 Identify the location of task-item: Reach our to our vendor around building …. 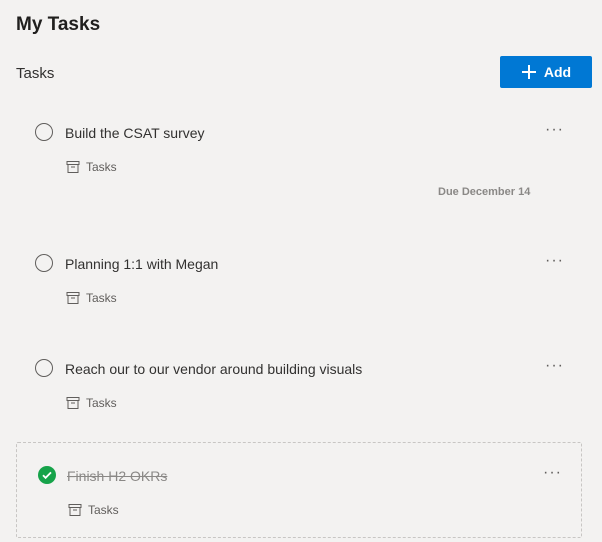
(298, 387).